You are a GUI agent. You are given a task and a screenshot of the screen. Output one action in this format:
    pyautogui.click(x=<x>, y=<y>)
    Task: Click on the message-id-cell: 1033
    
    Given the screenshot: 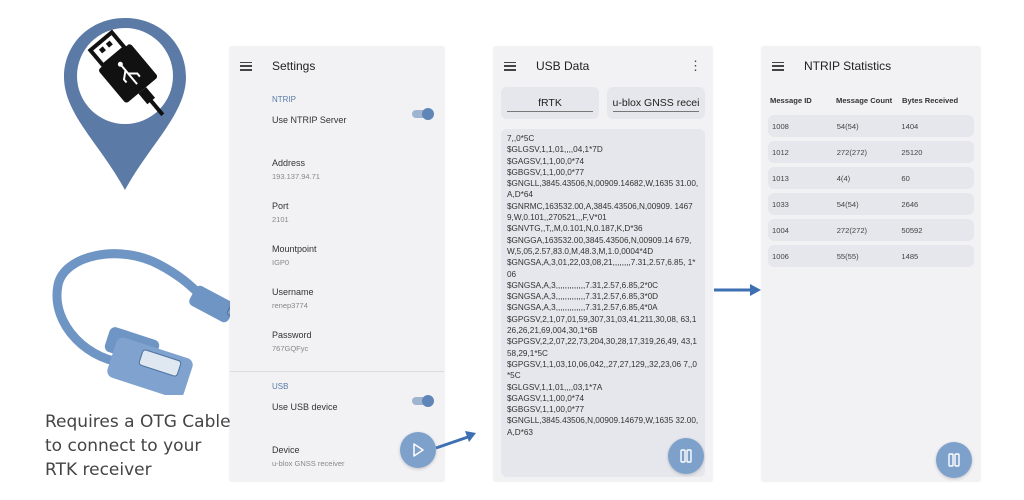 What is the action you would take?
    pyautogui.click(x=780, y=204)
    